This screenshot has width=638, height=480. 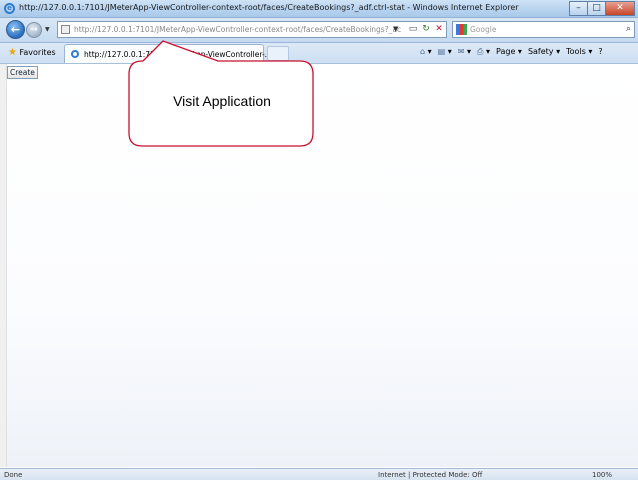 I want to click on callout-annotation, so click(x=221, y=93).